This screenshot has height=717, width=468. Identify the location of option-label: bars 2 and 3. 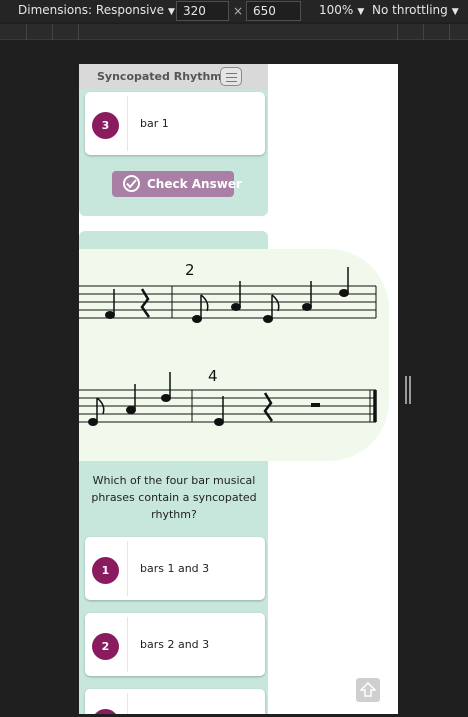
(175, 644).